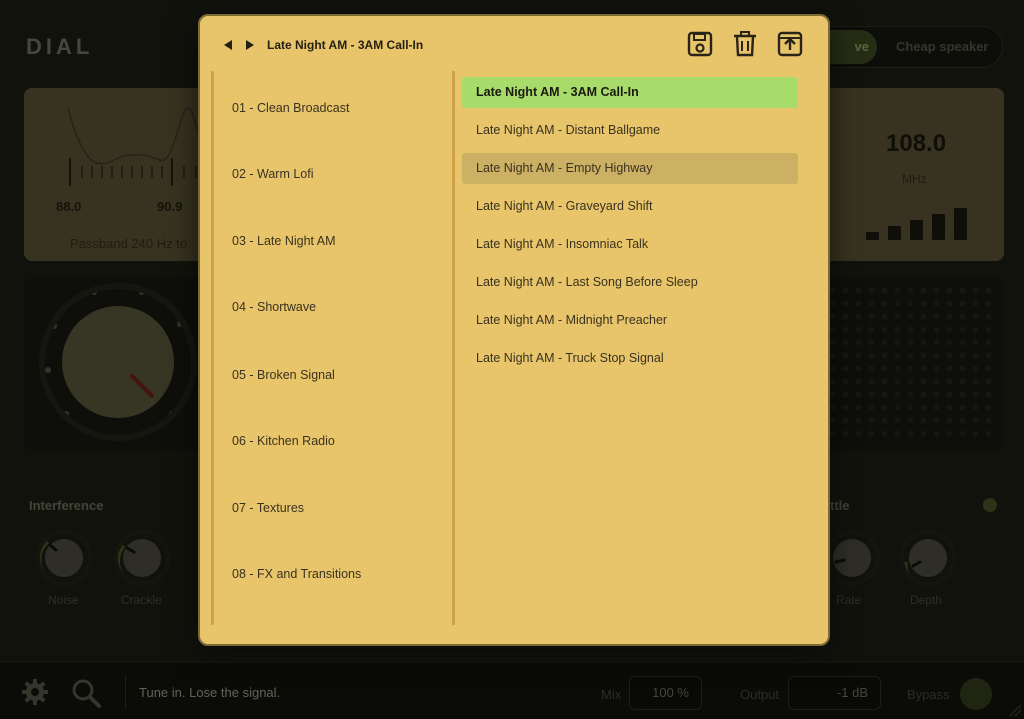  I want to click on preset-item: Late Night AM - Distant Ballgame, so click(630, 130).